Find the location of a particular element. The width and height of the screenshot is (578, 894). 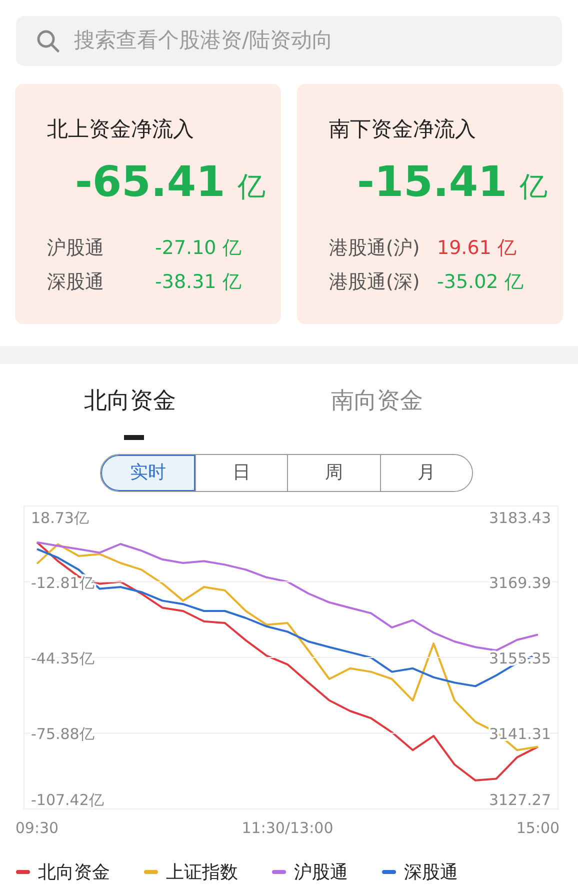

tab: 南向资金 is located at coordinates (454, 401).